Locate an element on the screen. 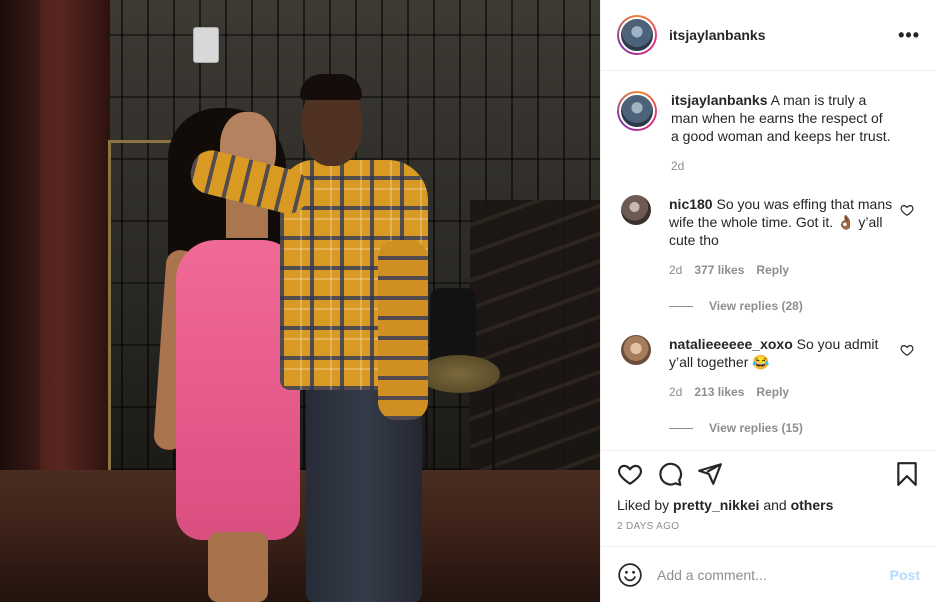  post-button: Post is located at coordinates (905, 575).